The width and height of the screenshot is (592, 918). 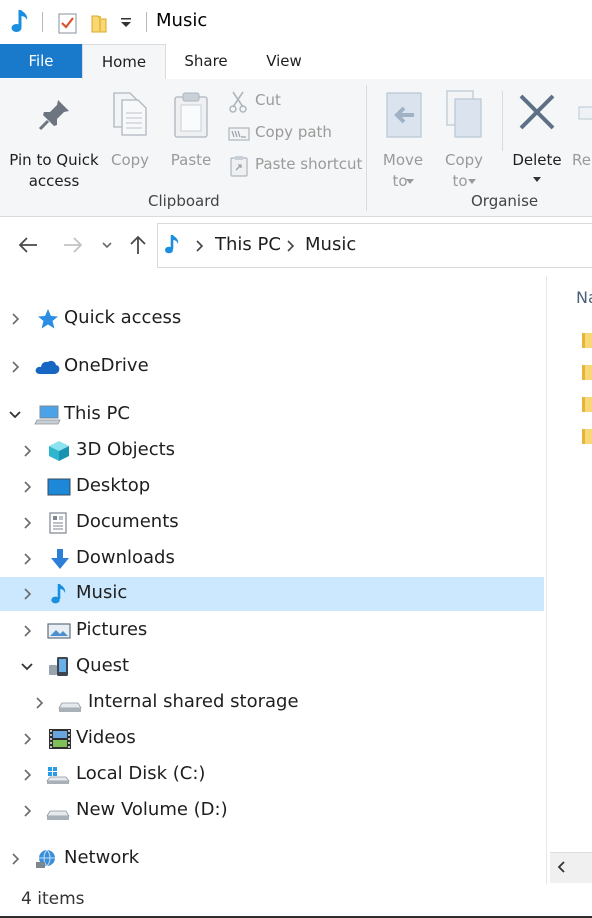 I want to click on organise-group-label: Organise, so click(x=505, y=201).